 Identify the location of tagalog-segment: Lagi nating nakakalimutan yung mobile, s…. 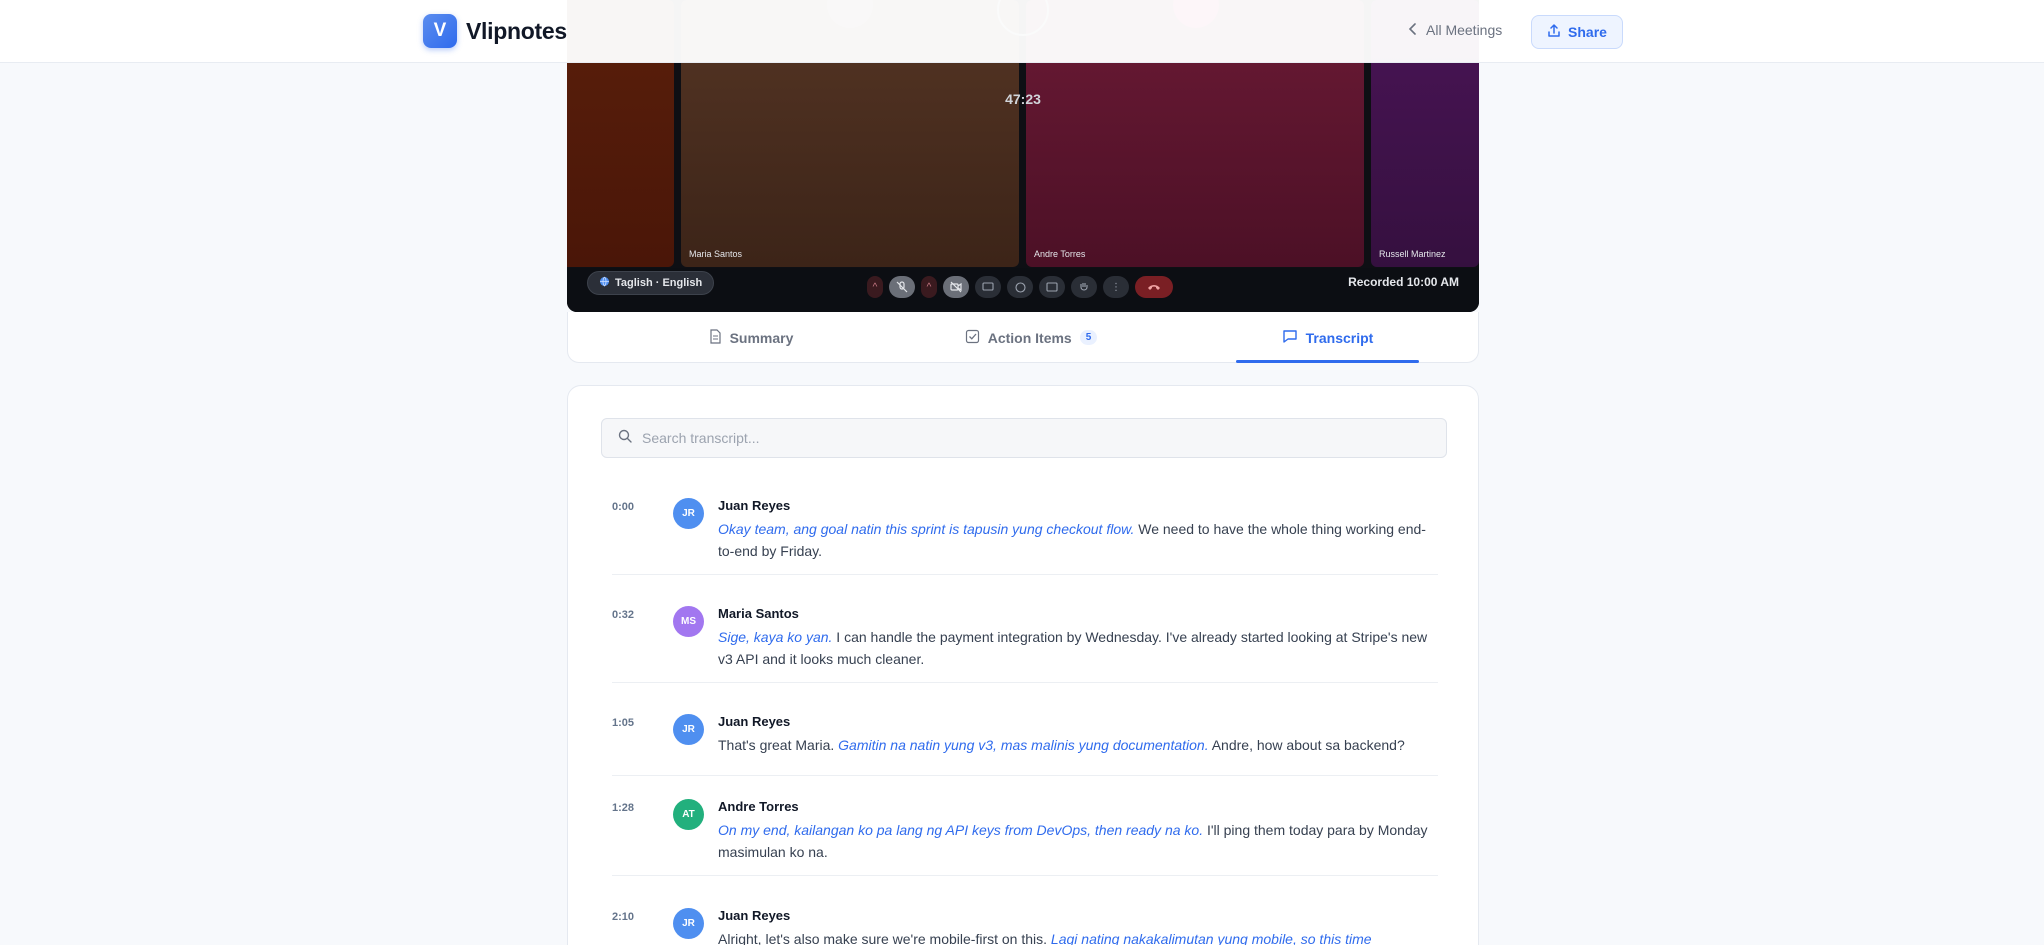
(1211, 938).